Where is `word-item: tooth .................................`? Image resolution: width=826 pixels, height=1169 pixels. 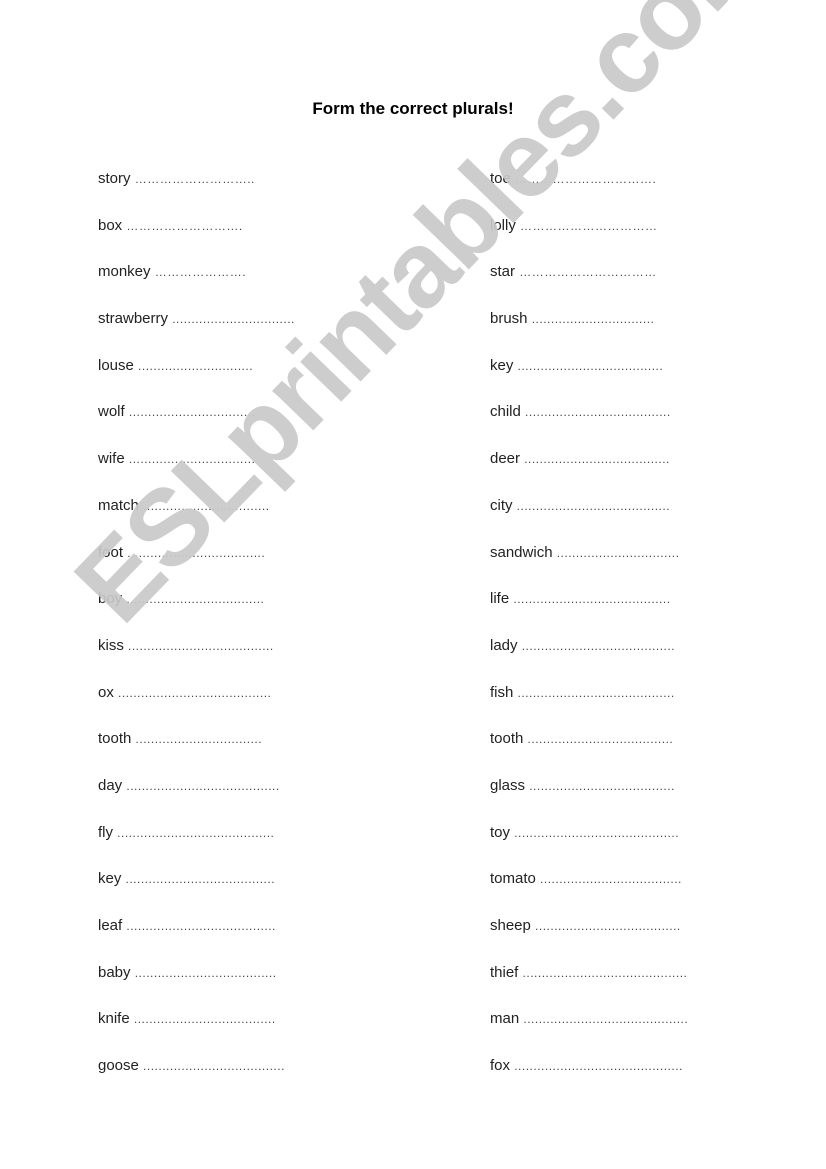
word-item: tooth ................................. is located at coordinates (196, 752).